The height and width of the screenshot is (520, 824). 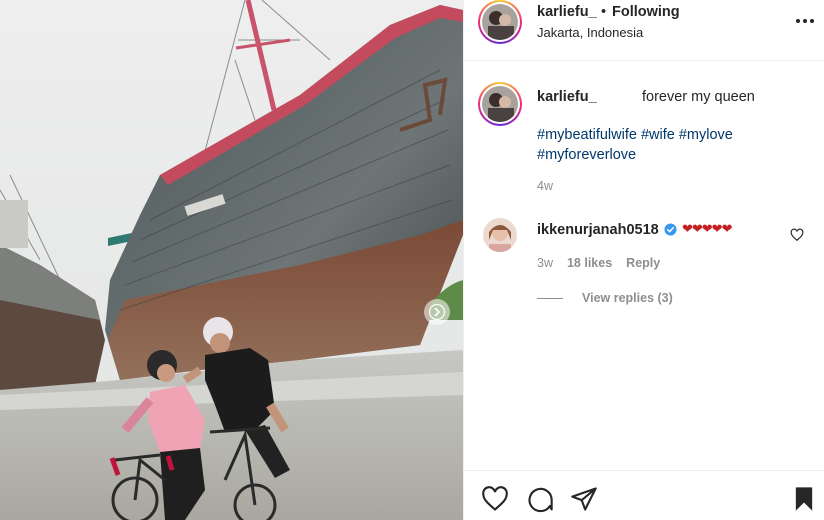 I want to click on replies-divider, so click(x=550, y=298).